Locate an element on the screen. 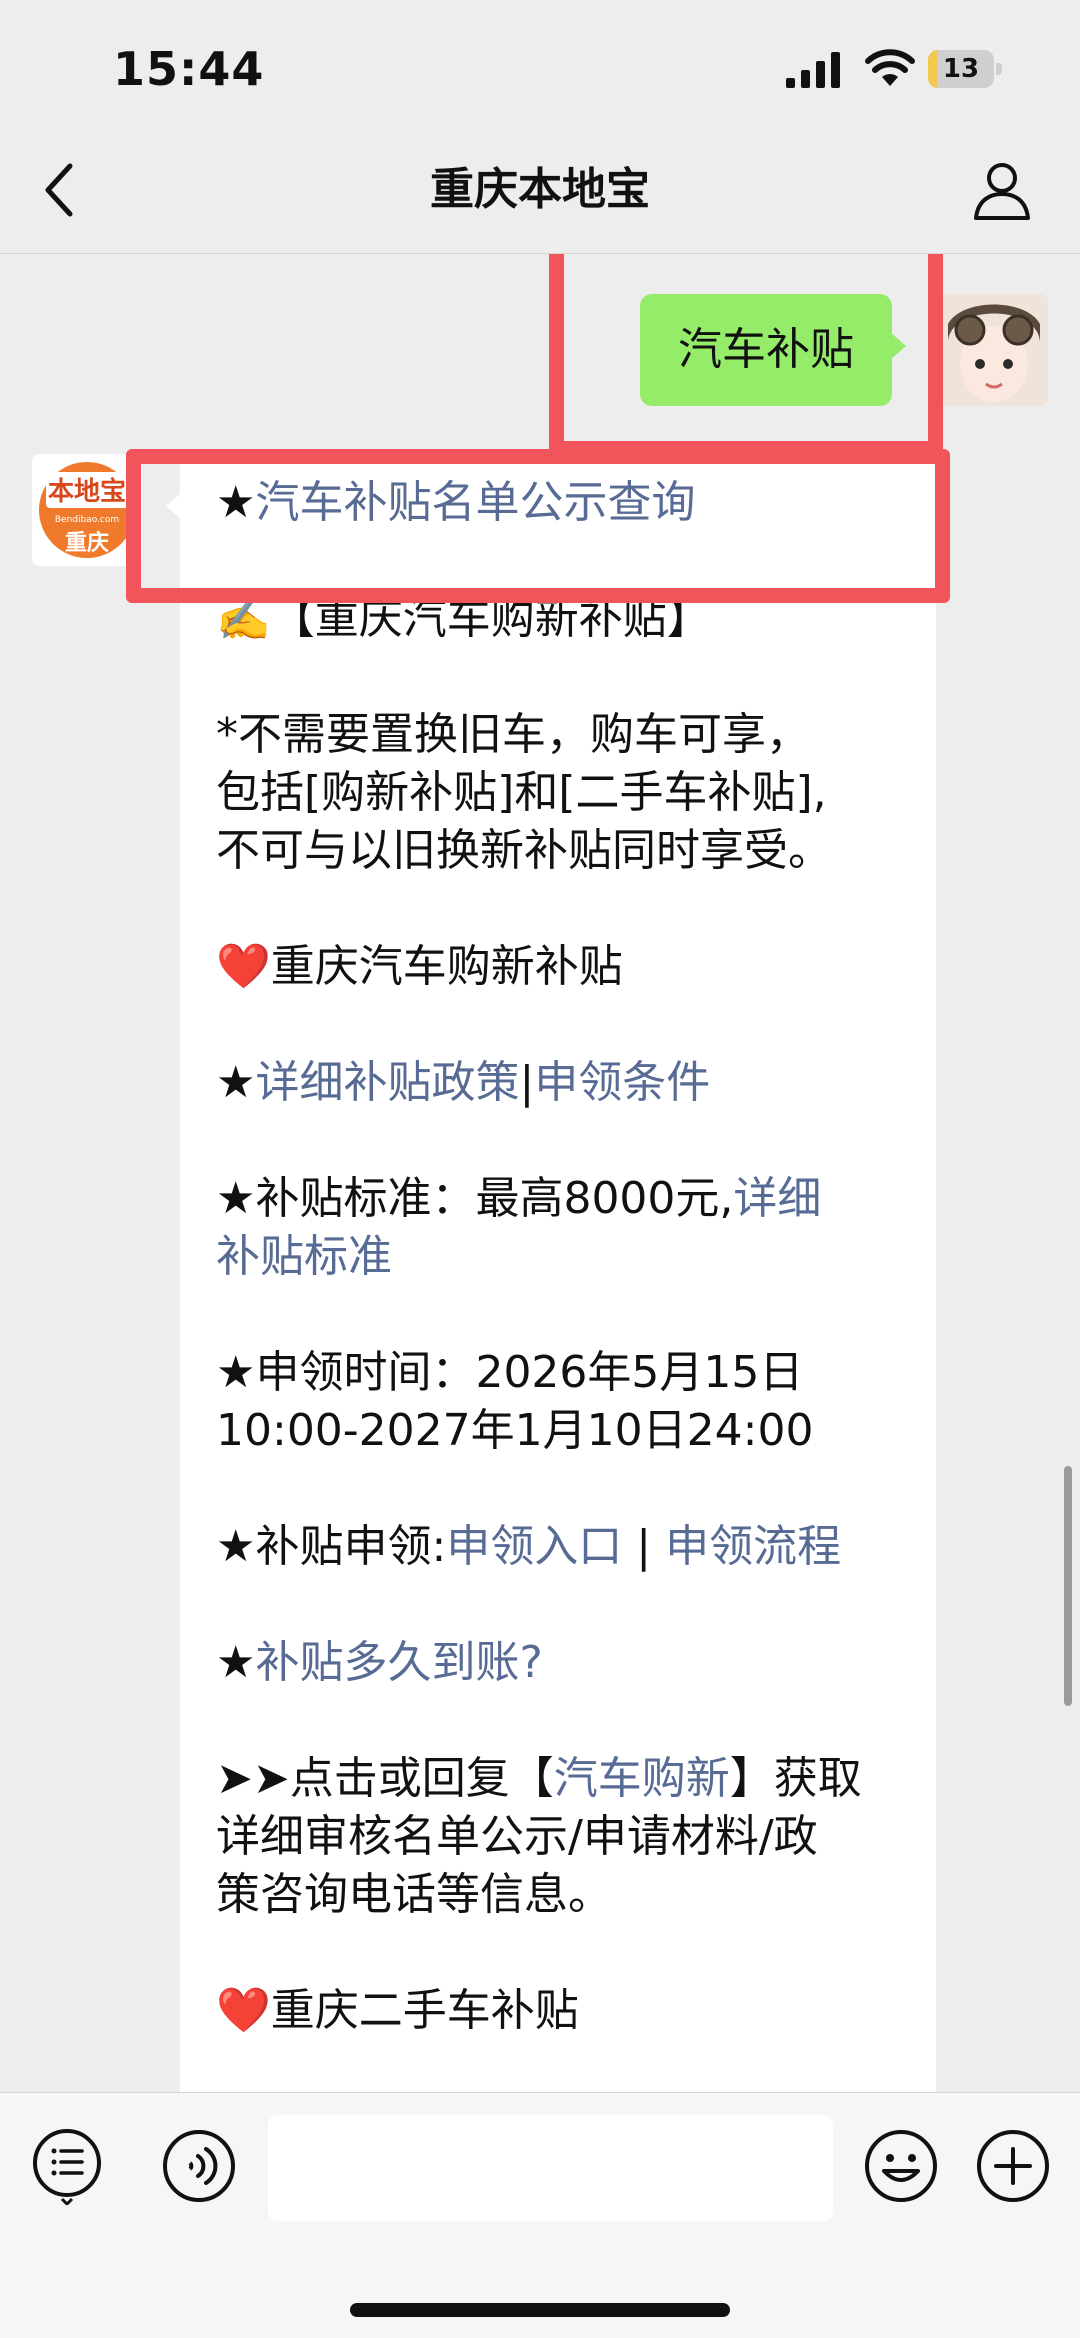 The height and width of the screenshot is (2338, 1080). line-7: ★申领时间：2026年5月15日 10:00-2027年1月10日24:00 is located at coordinates (515, 1401).